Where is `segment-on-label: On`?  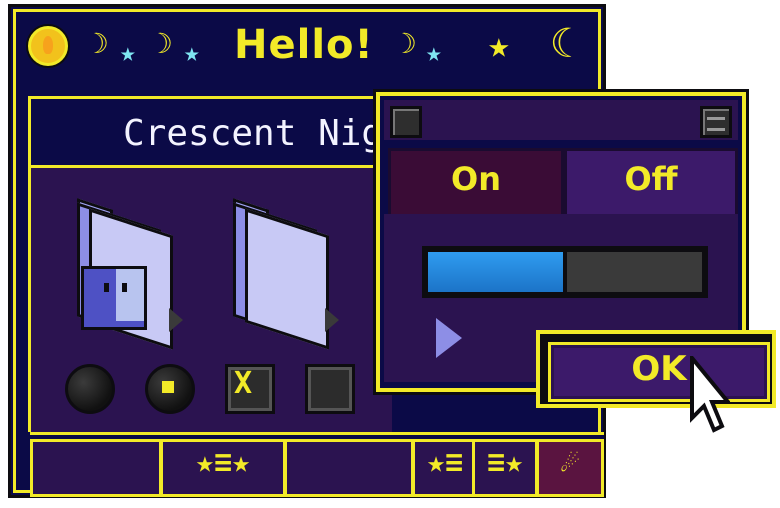 segment-on-label: On is located at coordinates (476, 179).